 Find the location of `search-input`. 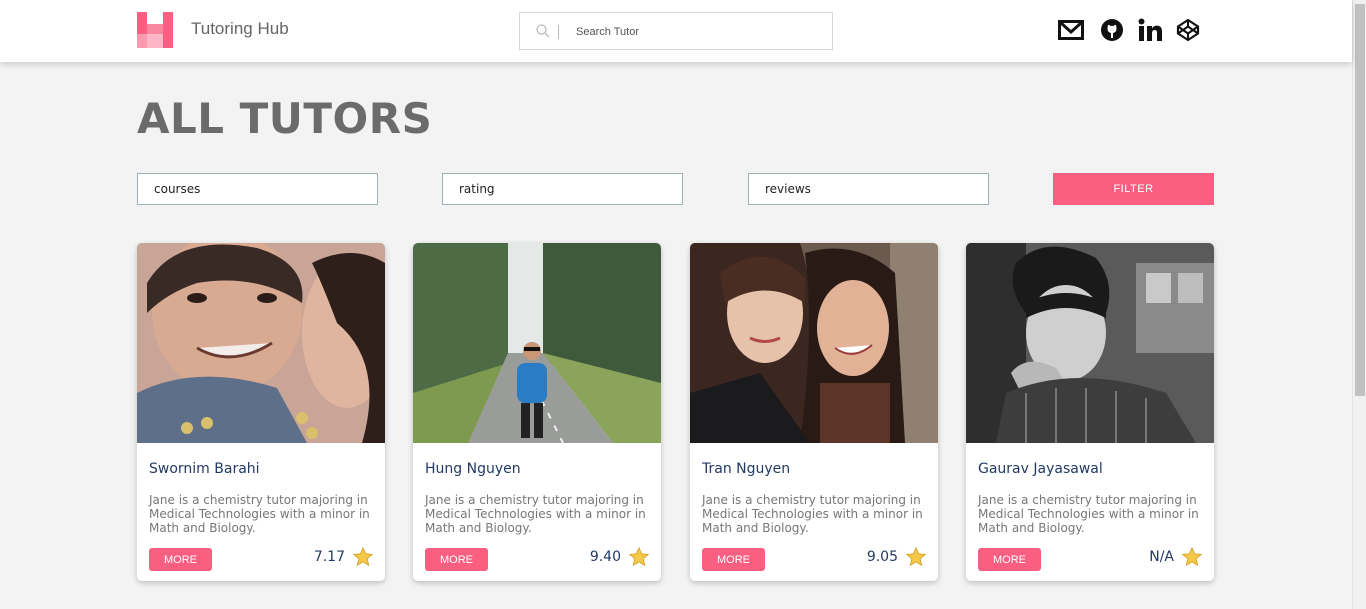

search-input is located at coordinates (696, 32).